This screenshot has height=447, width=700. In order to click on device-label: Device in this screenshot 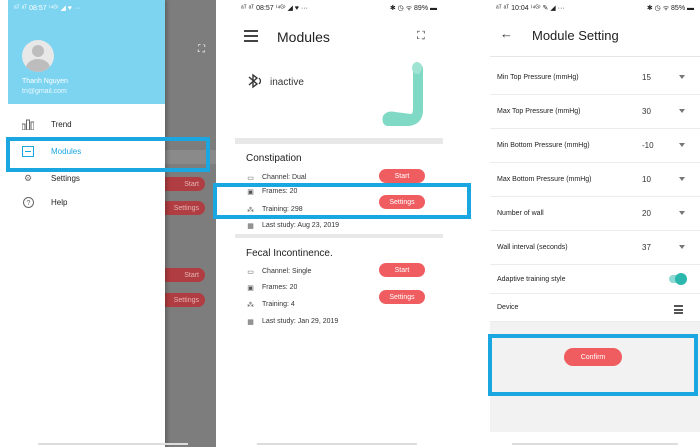, I will do `click(508, 307)`.